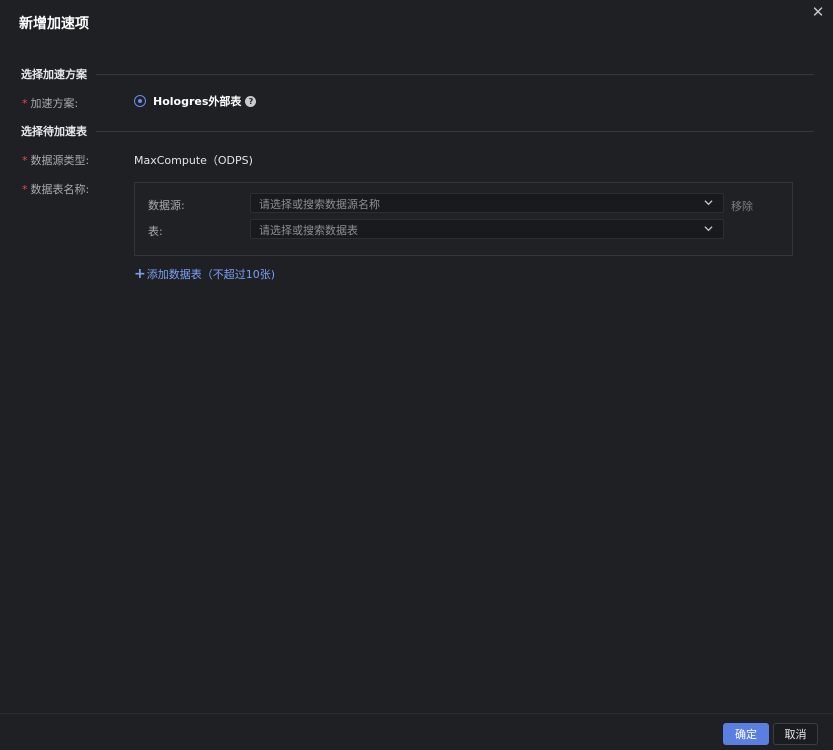  I want to click on cancel-button: 取消, so click(795, 734).